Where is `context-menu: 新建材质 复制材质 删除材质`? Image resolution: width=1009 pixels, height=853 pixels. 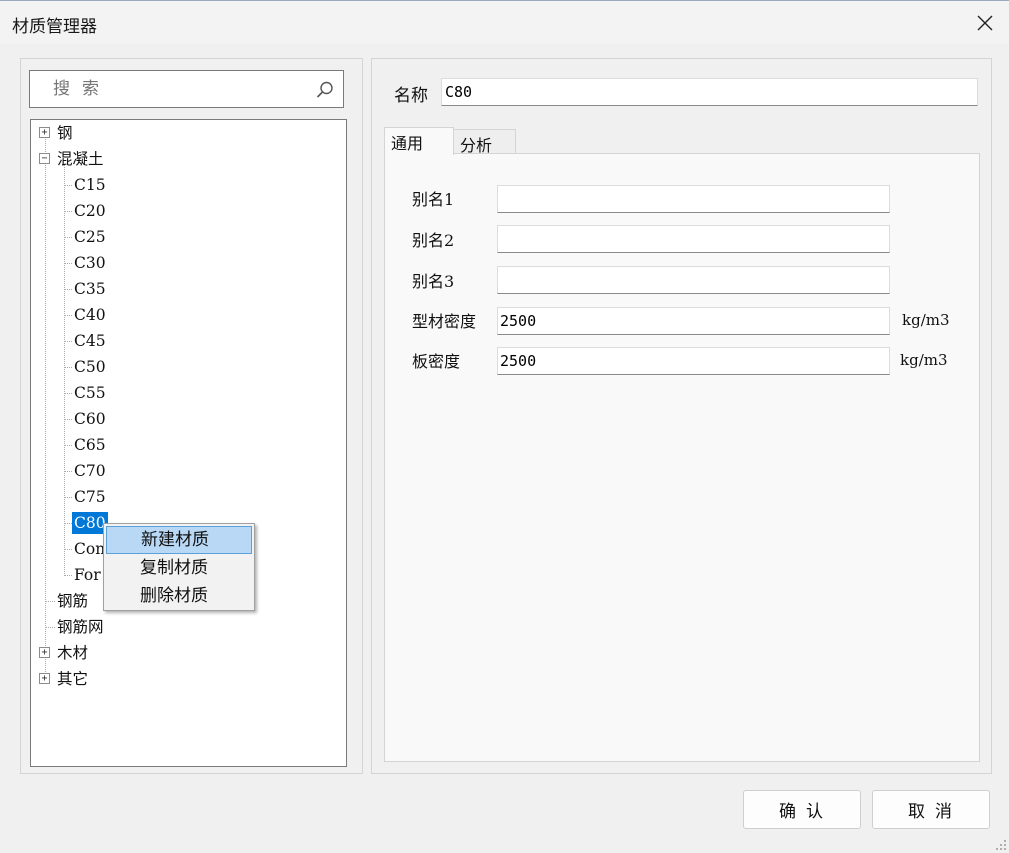
context-menu: 新建材质 复制材质 删除材质 is located at coordinates (179, 567).